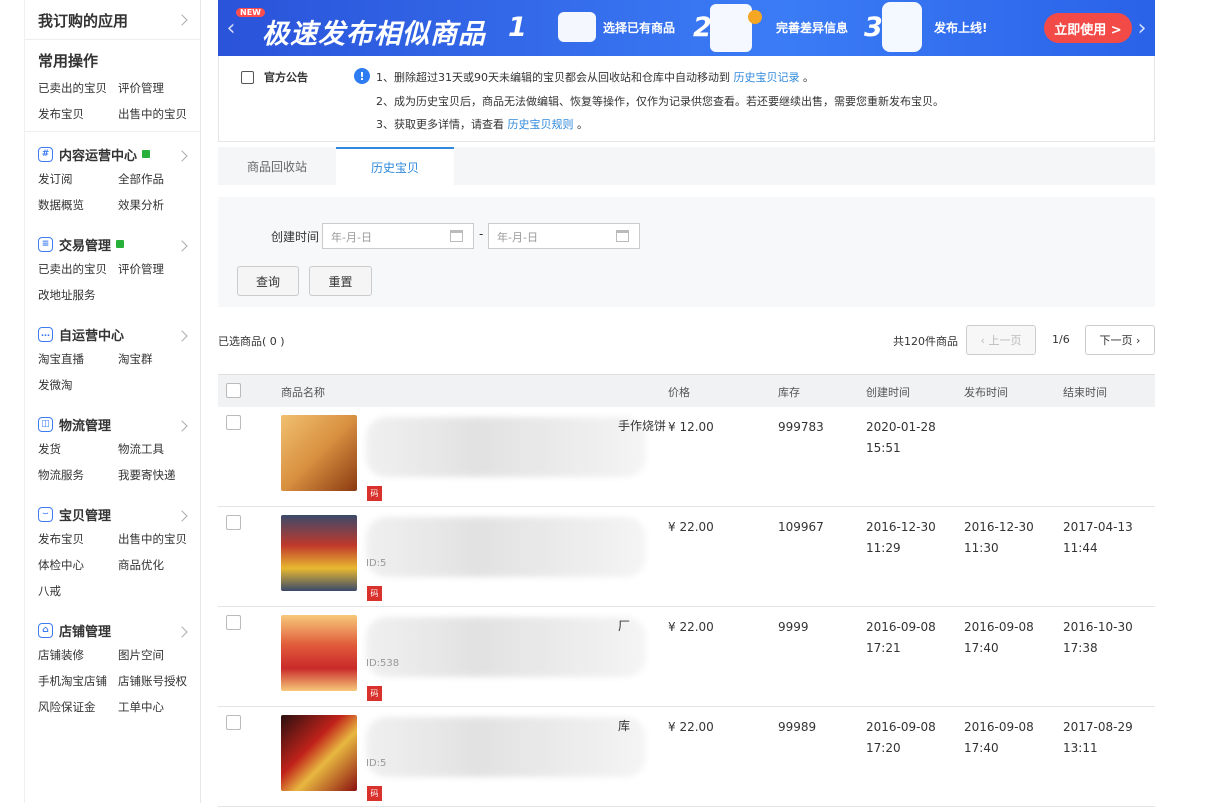 The image size is (1209, 807). Describe the element at coordinates (158, 179) in the screenshot. I see `sidebar-link: 全部作品` at that location.